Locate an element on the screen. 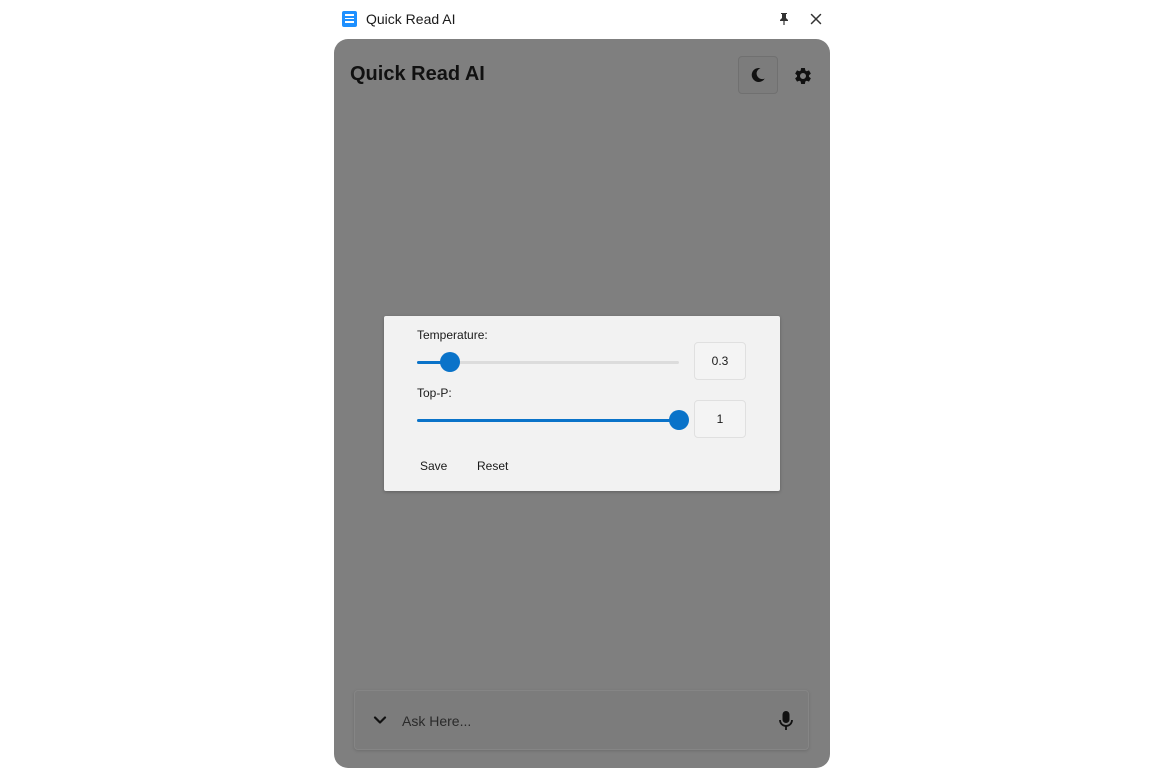 Image resolution: width=1163 pixels, height=775 pixels. page-title: Quick Read AI is located at coordinates (417, 74).